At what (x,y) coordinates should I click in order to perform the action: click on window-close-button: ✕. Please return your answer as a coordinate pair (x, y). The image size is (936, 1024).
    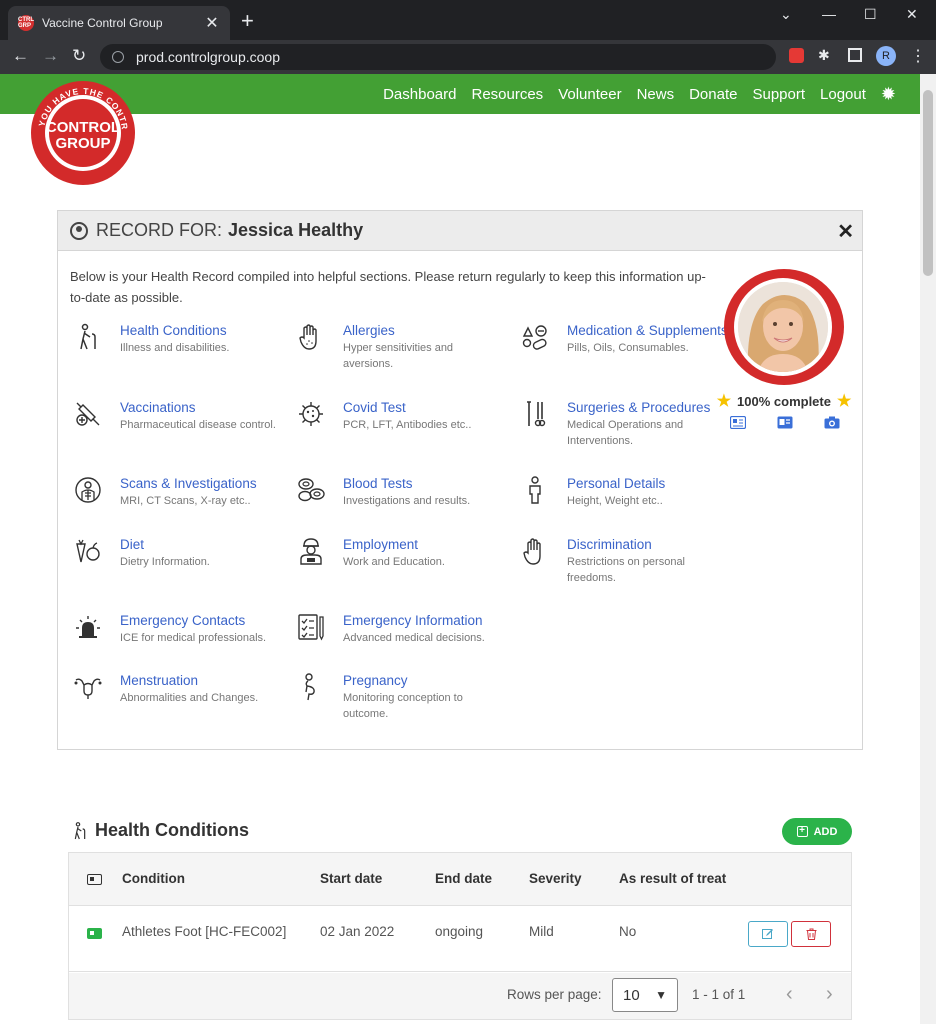
    Looking at the image, I should click on (912, 14).